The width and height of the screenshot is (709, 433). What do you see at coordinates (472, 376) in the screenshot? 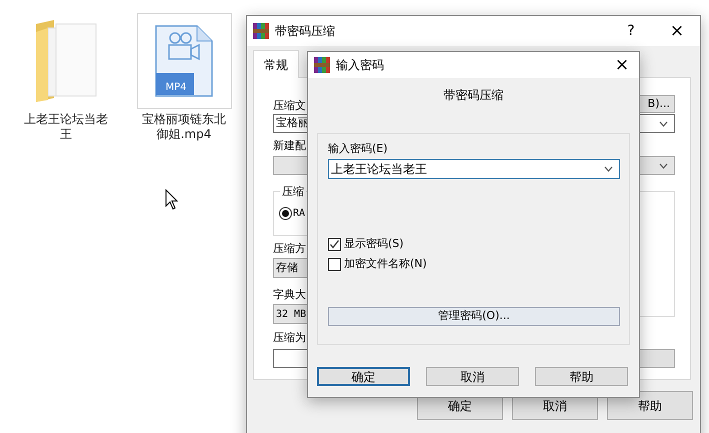
I see `dialog-button: 取消` at bounding box center [472, 376].